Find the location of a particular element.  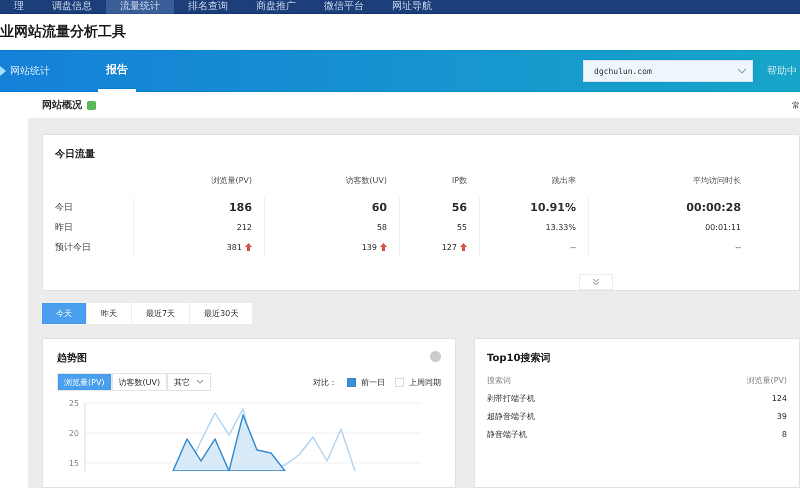

table-cell: 39 is located at coordinates (781, 416).